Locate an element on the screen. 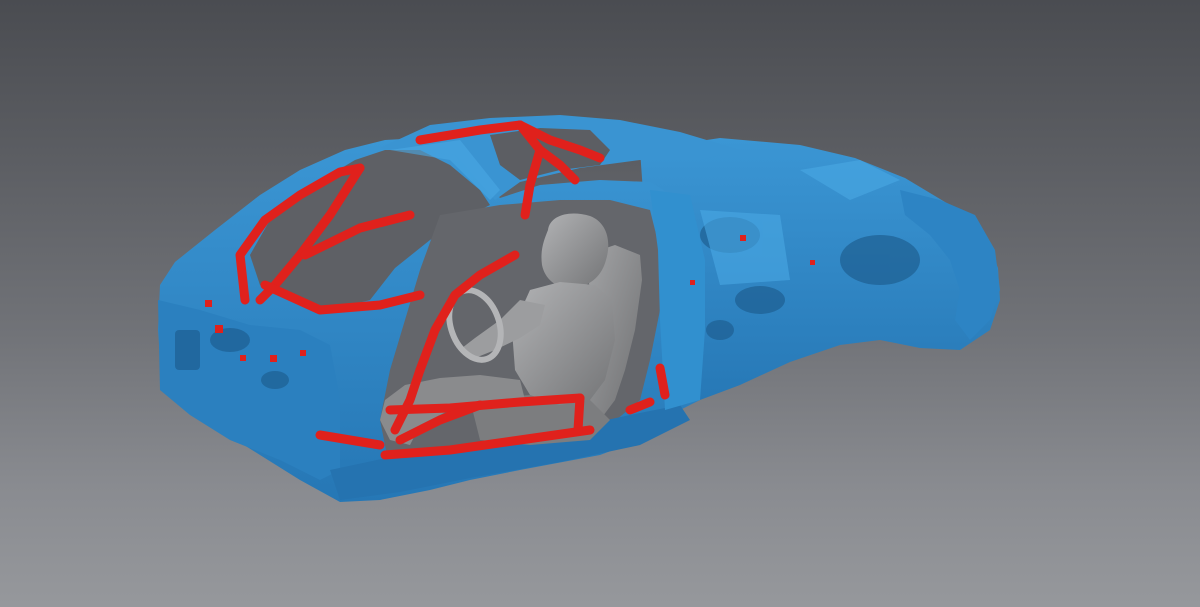 The image size is (1200, 607). cage-rear-strut is located at coordinates (662, 381).